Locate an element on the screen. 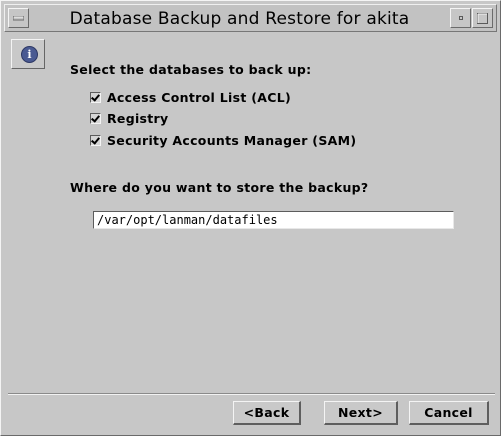 Image resolution: width=501 pixels, height=436 pixels. checkbox-registry: Registry is located at coordinates (129, 118).